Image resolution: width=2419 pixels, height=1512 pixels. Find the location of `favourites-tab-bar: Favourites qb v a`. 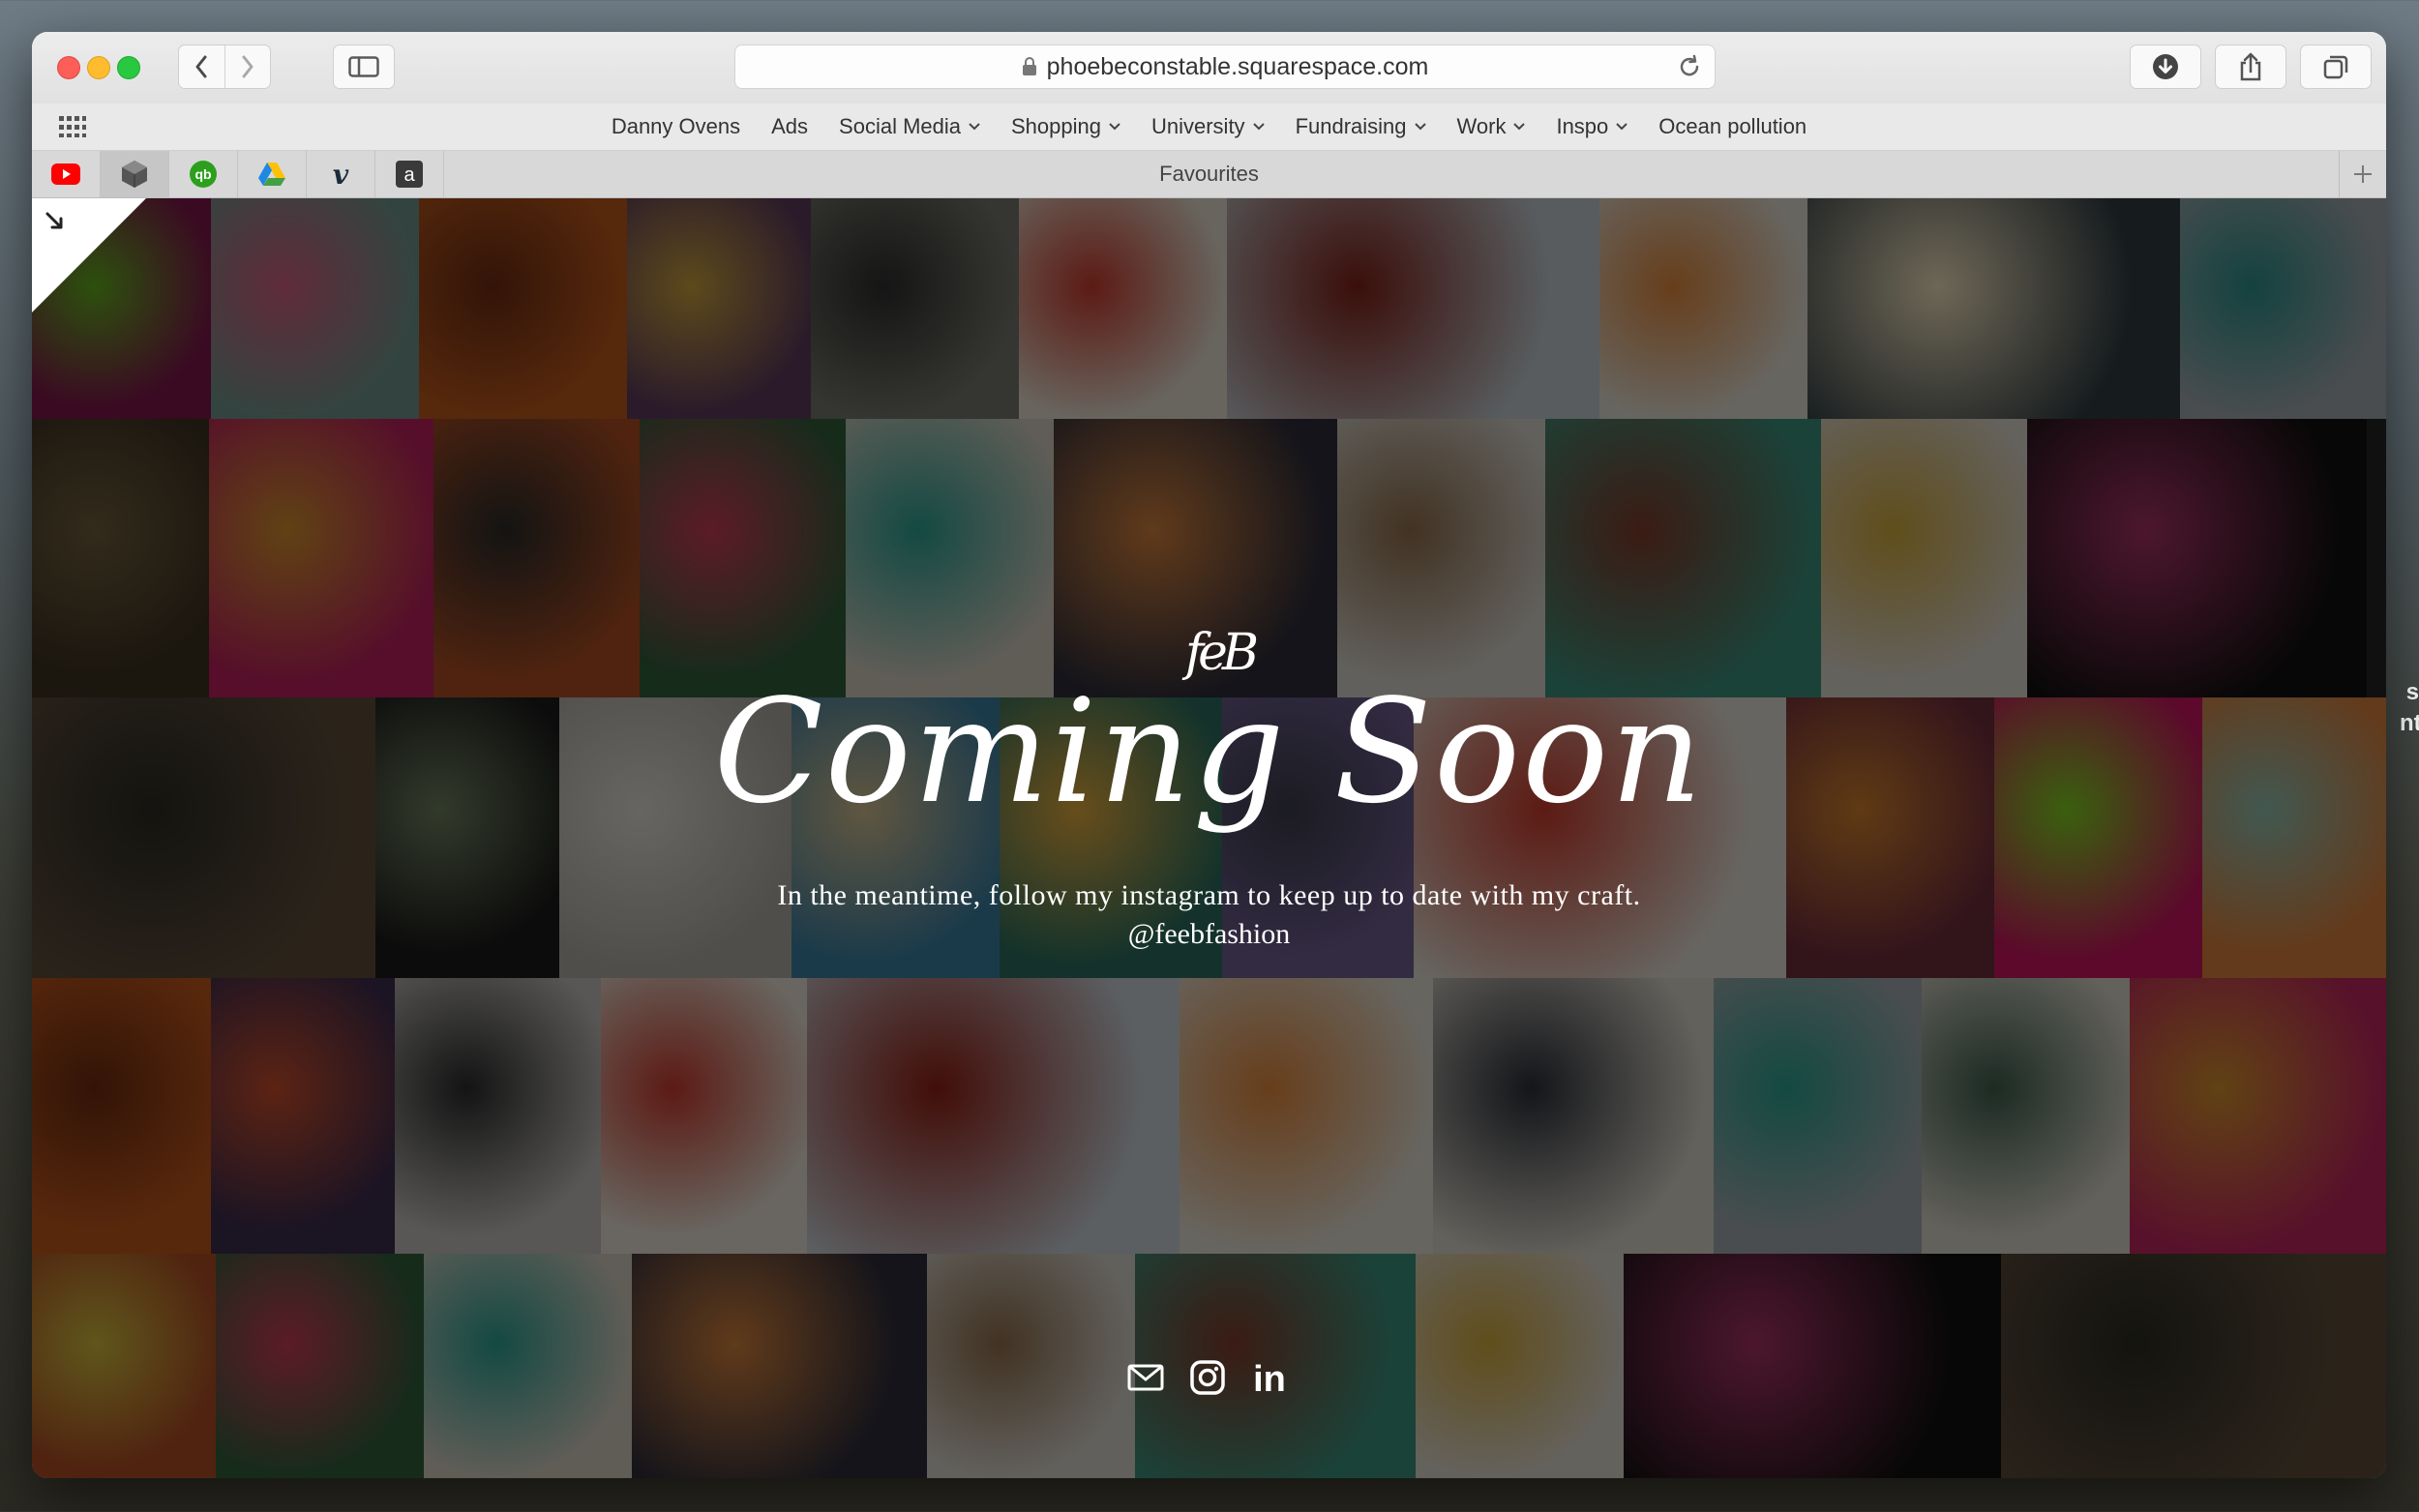

favourites-tab-bar: Favourites qb v a is located at coordinates (1209, 174).